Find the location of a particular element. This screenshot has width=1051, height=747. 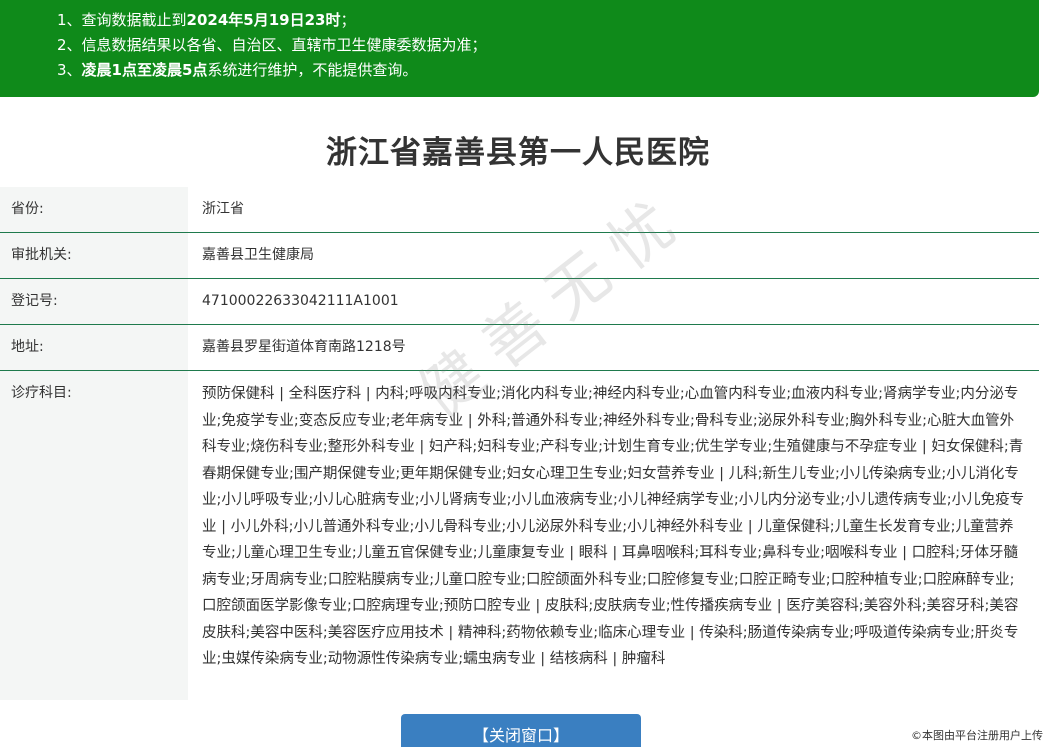

province-value: 浙江省 is located at coordinates (223, 209).